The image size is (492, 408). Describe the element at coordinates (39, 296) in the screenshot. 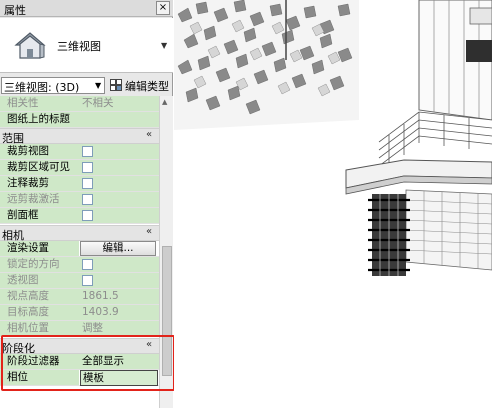

I see `property-label: 视点高度` at that location.